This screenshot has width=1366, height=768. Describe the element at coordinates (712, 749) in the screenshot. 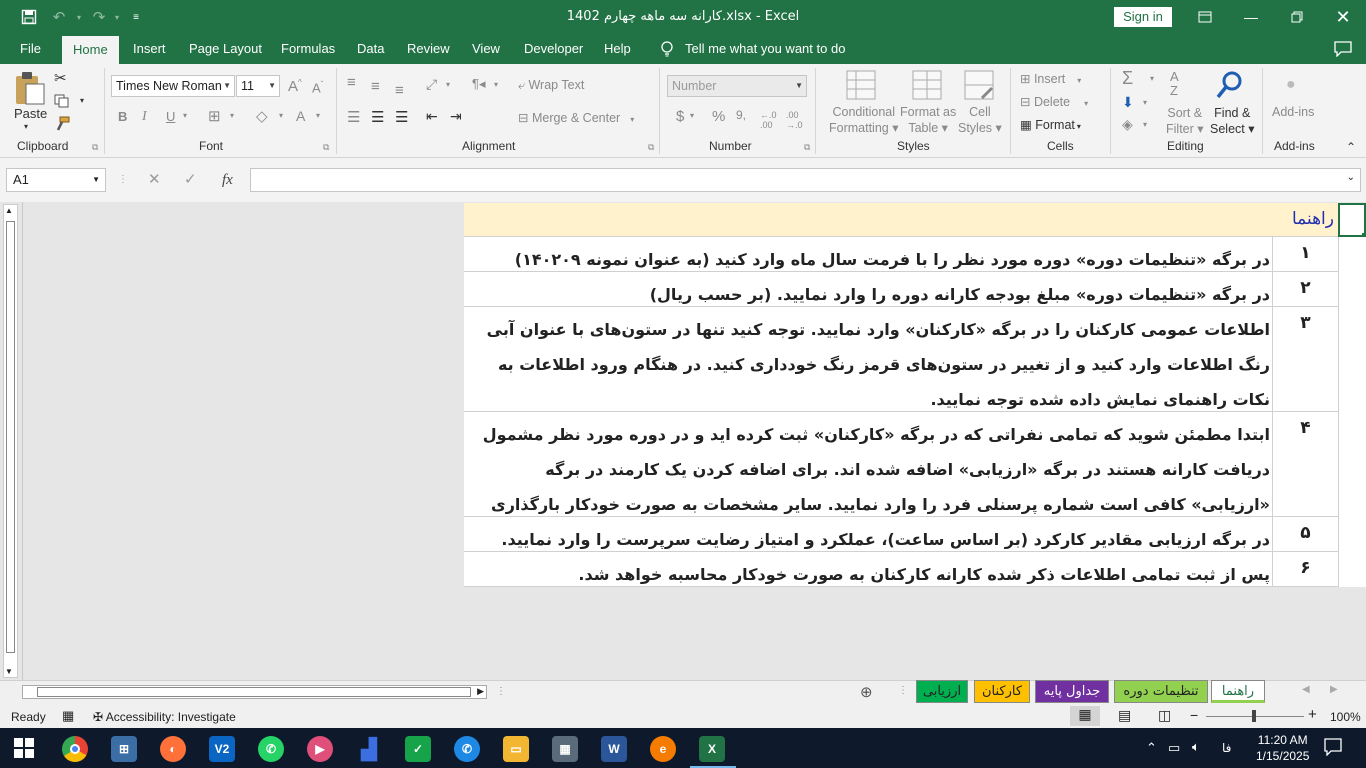

I see `excel-icon: X` at that location.